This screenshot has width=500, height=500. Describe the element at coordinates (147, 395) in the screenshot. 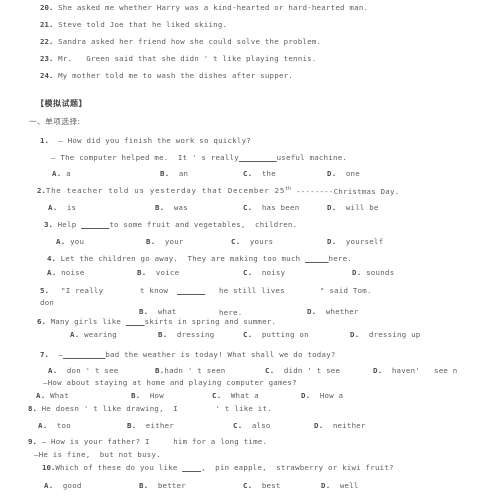

I see `option-7-b: B. How` at that location.